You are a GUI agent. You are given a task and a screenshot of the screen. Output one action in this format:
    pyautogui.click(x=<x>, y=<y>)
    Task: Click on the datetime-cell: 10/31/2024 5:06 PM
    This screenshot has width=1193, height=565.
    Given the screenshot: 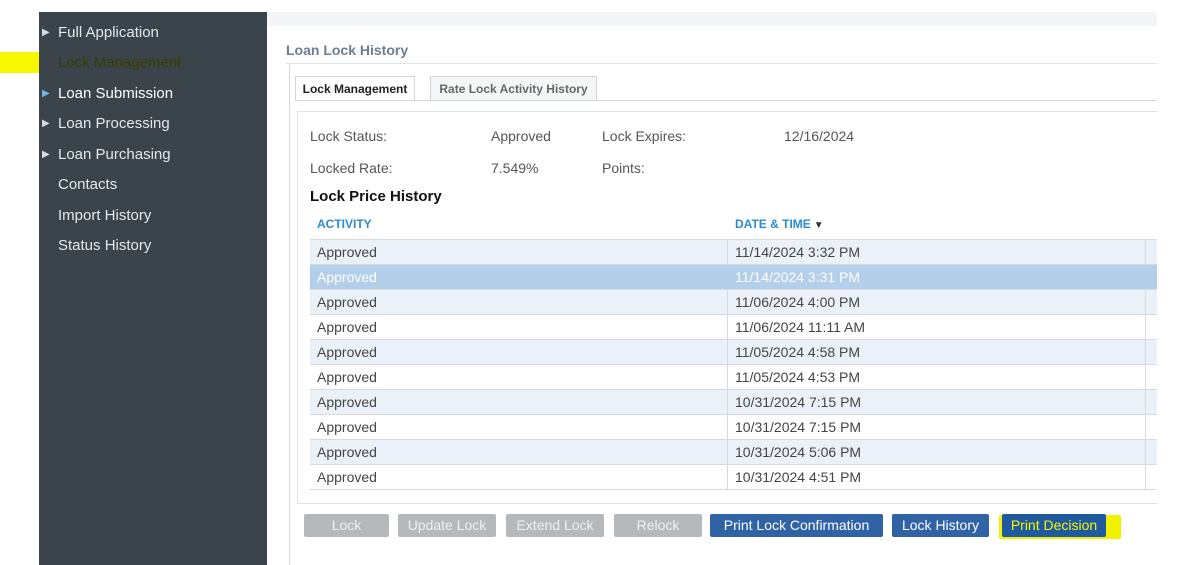 What is the action you would take?
    pyautogui.click(x=798, y=452)
    